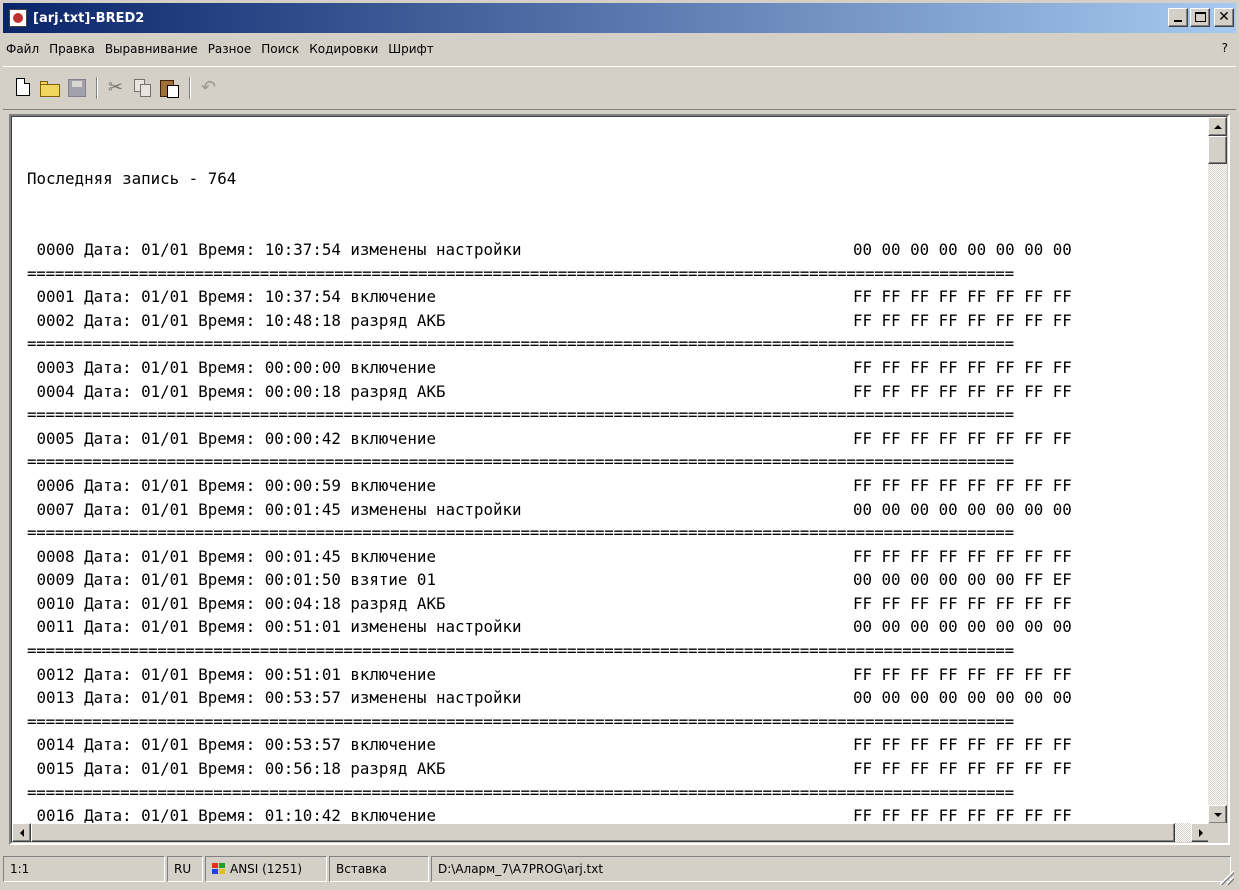 Image resolution: width=1239 pixels, height=890 pixels. What do you see at coordinates (1178, 21) in the screenshot?
I see `minimize-icon` at bounding box center [1178, 21].